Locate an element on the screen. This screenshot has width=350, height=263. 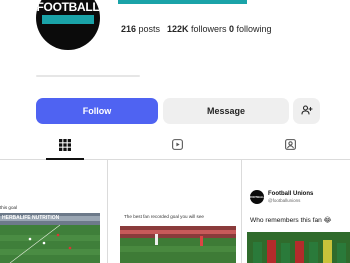
add-user-icon is located at coordinates (306, 111).